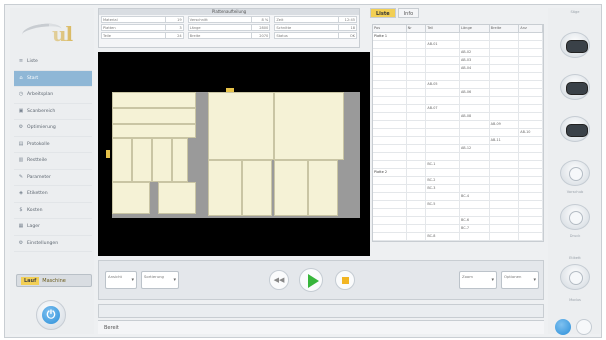 The height and width of the screenshot is (340, 606). Describe the element at coordinates (54, 280) in the screenshot. I see `machine-selector: Lauf Maschine` at that location.